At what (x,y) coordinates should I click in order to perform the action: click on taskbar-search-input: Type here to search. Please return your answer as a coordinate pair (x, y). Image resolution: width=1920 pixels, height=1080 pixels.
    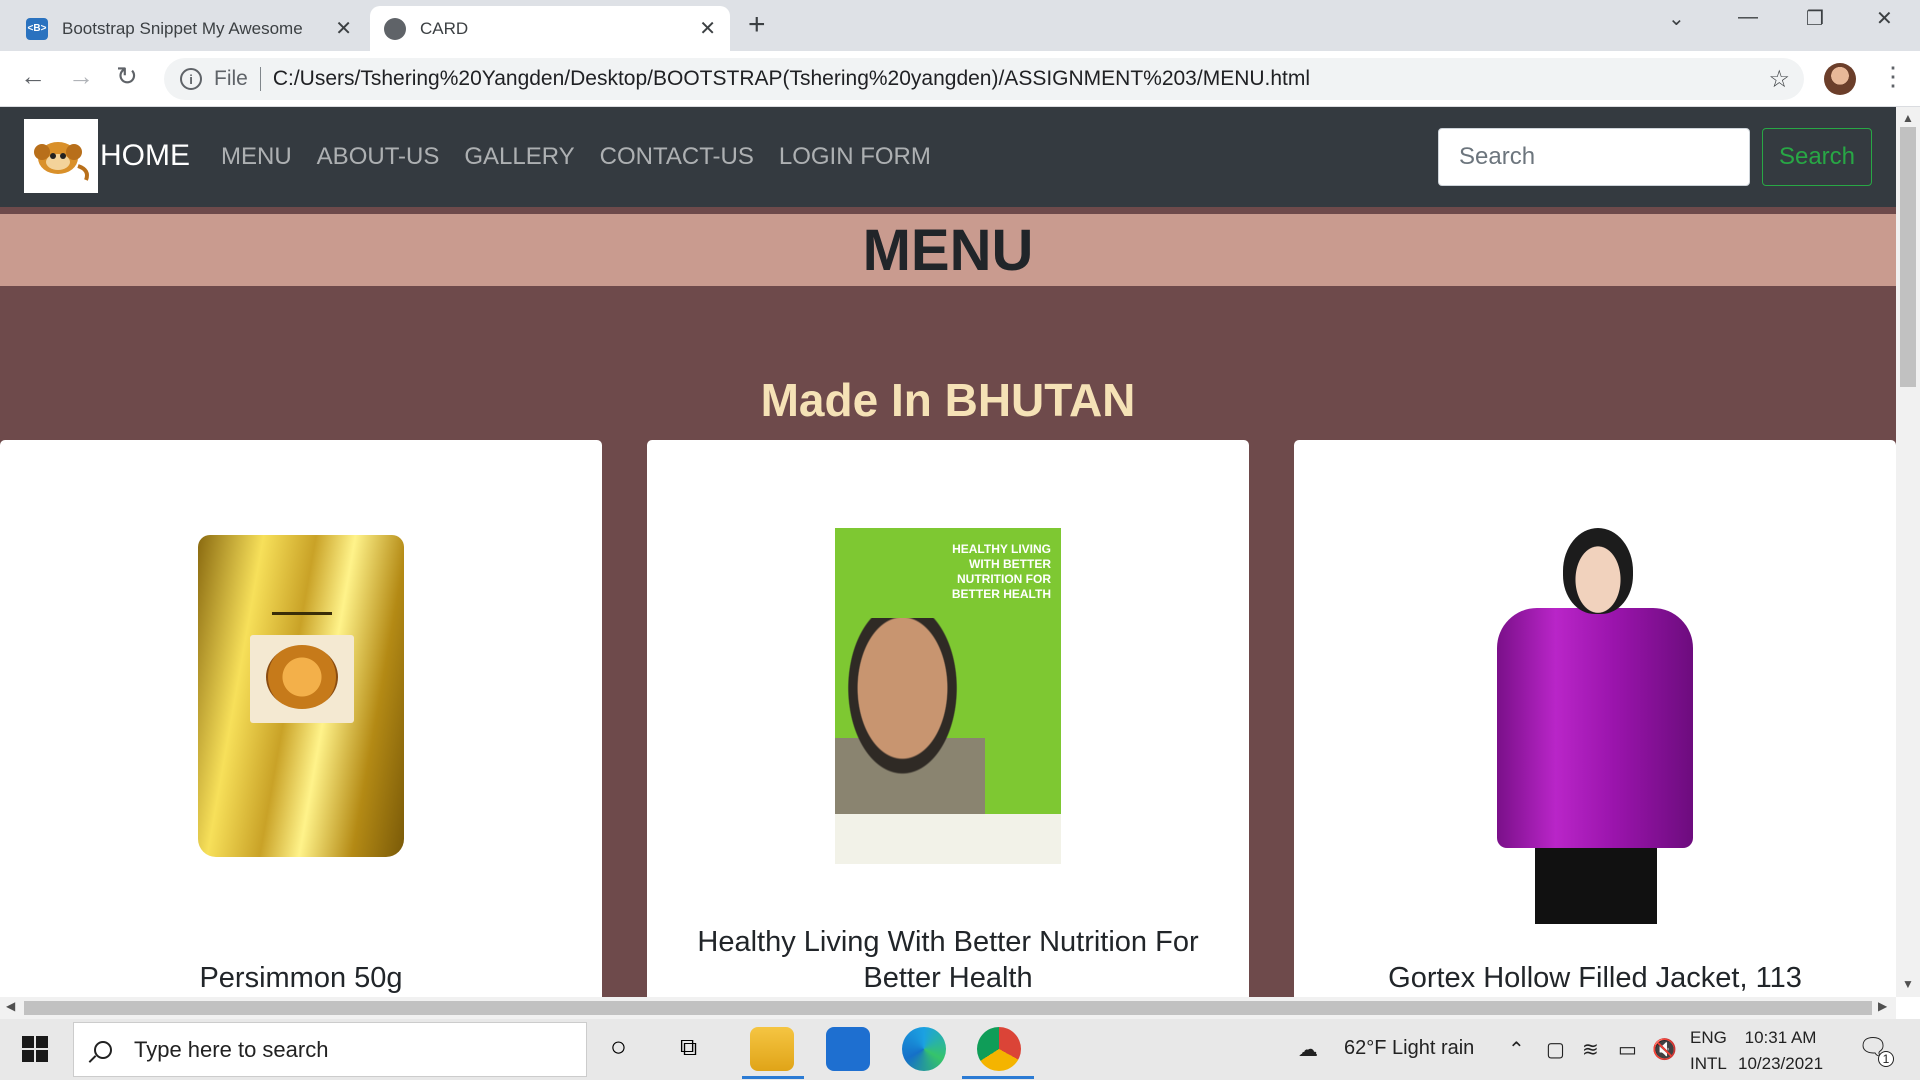
    Looking at the image, I should click on (330, 1049).